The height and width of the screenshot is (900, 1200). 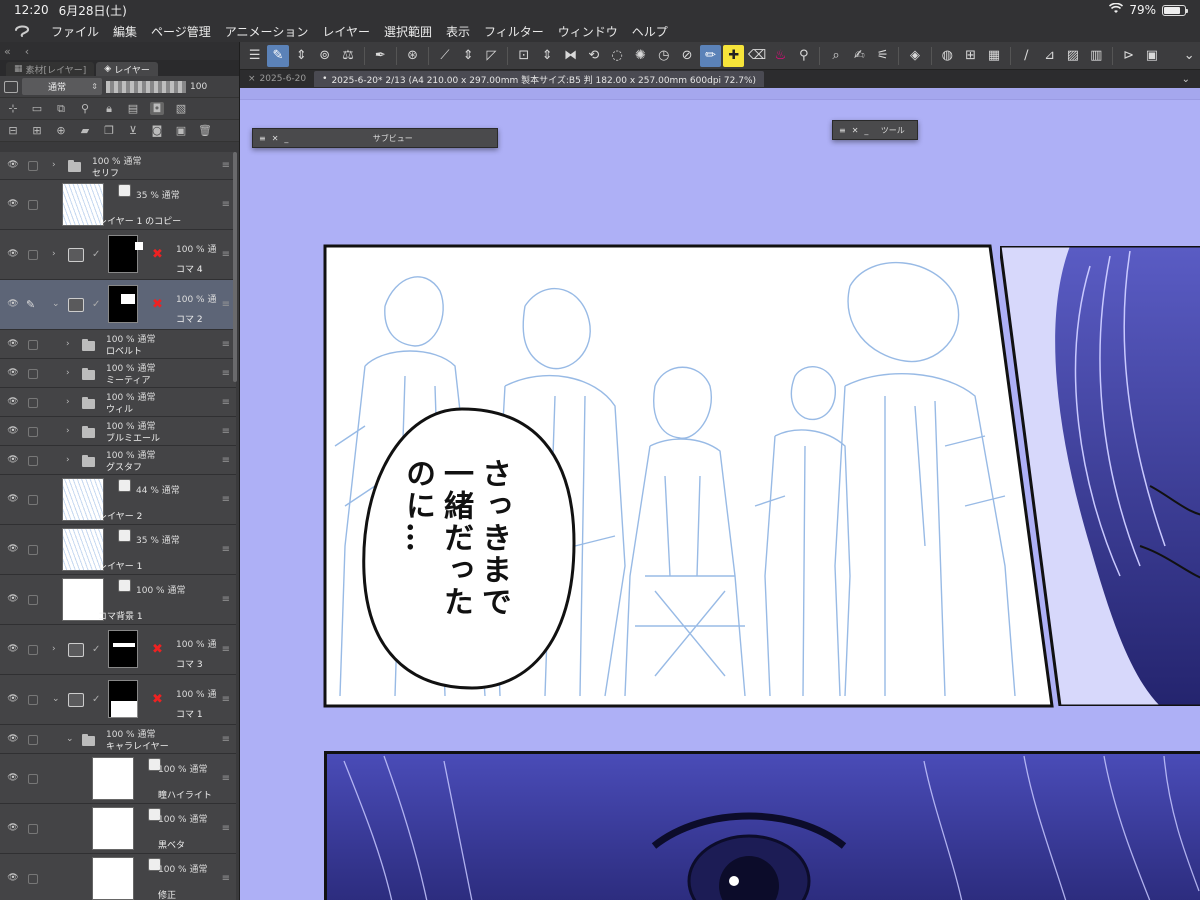 I want to click on layer-row: 👁︎ › 100 % 通常 ミーティア ≡, so click(x=118, y=373).